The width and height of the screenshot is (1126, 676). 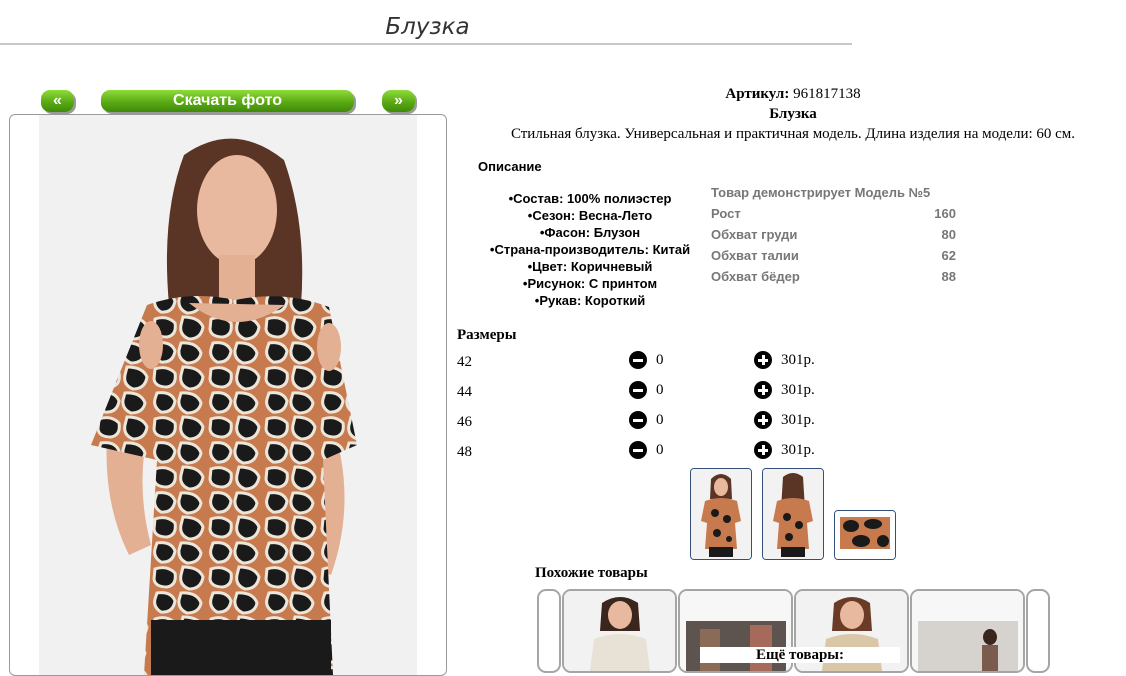 What do you see at coordinates (948, 234) in the screenshot?
I see `measurement-value: 80` at bounding box center [948, 234].